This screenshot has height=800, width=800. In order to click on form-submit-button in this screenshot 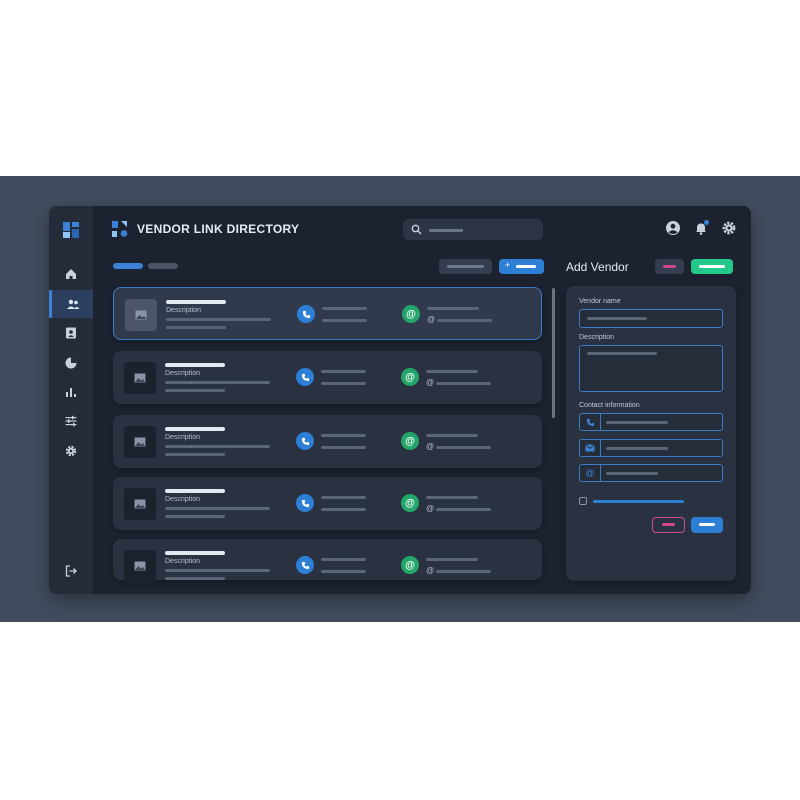, I will do `click(707, 525)`.